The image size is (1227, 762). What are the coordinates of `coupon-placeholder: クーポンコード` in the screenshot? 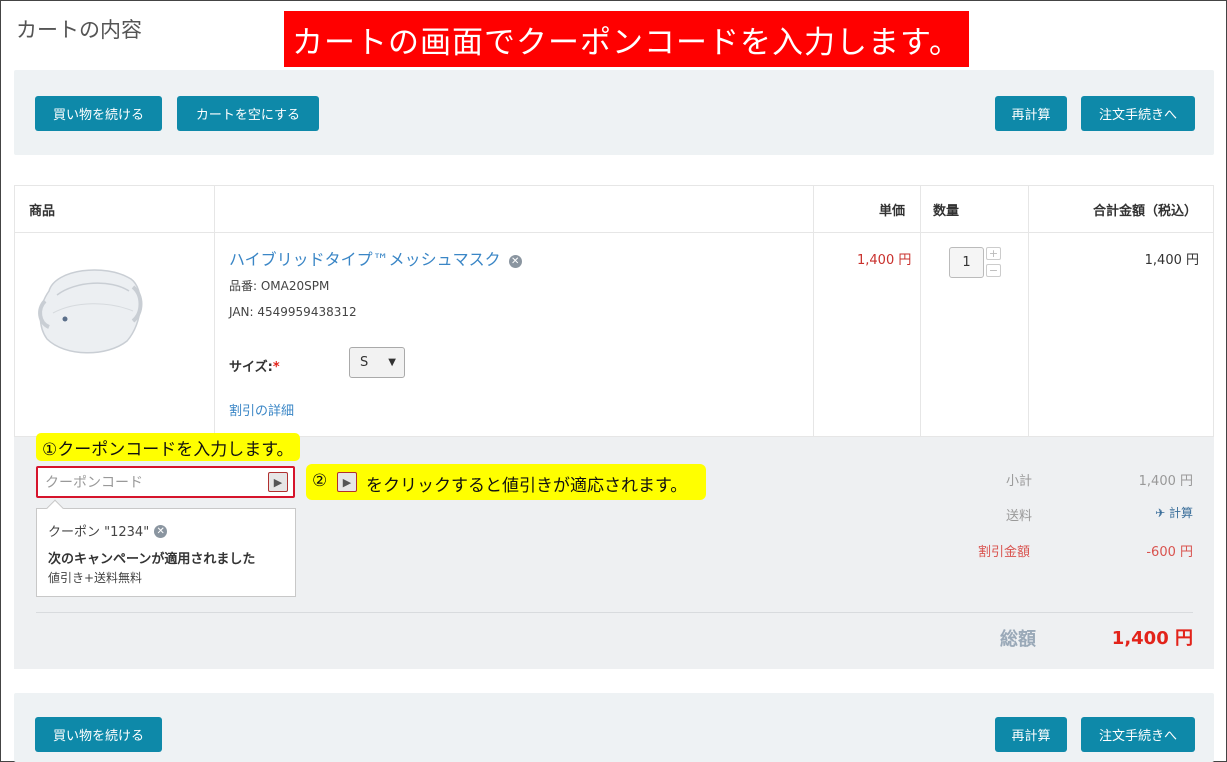 It's located at (94, 483).